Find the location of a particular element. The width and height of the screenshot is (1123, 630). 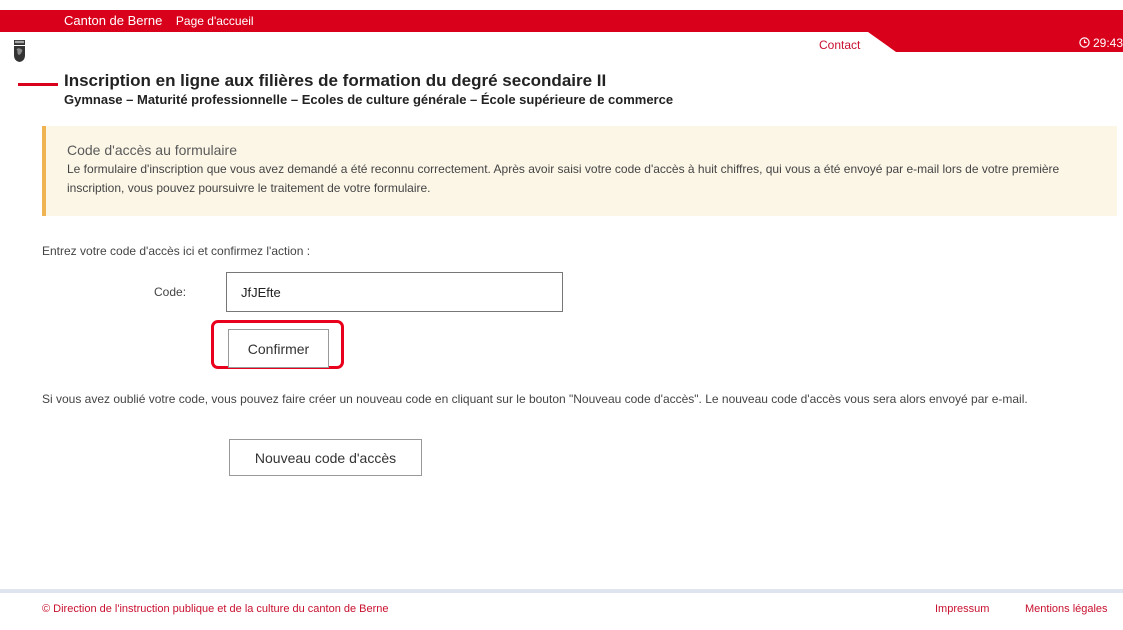

home-link: Page d'accueil is located at coordinates (215, 21).